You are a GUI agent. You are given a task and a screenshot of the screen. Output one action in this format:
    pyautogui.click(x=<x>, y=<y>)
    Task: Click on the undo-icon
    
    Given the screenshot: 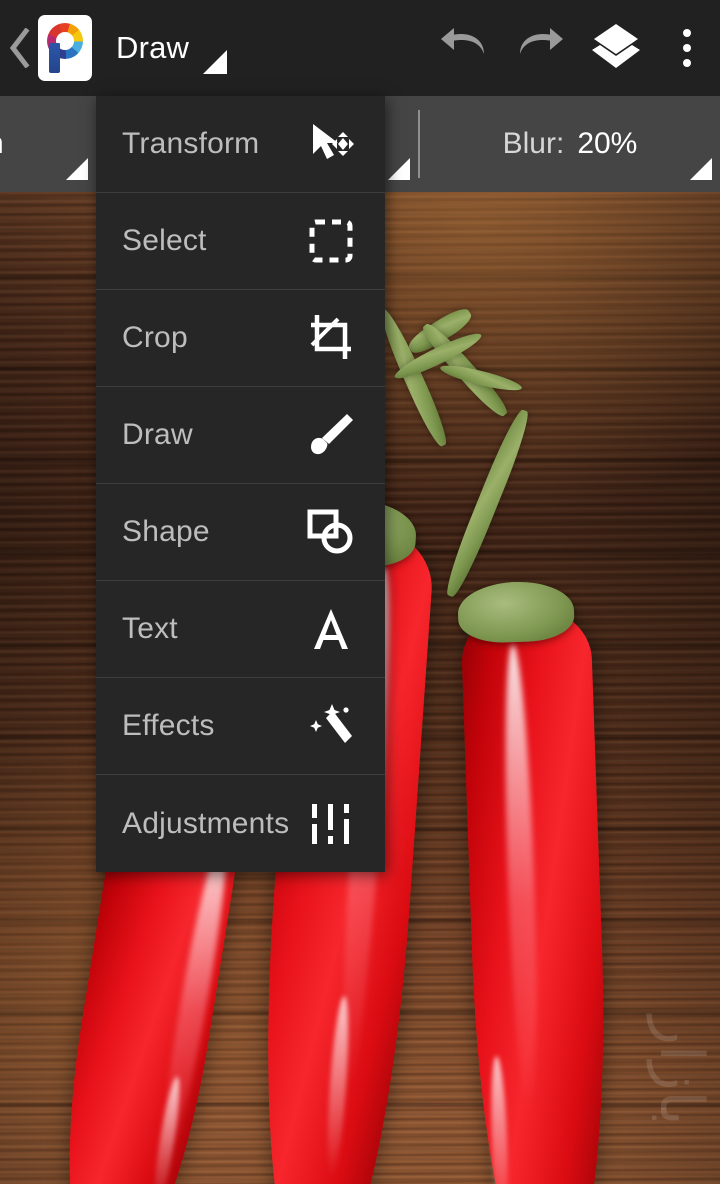 What is the action you would take?
    pyautogui.click(x=464, y=48)
    